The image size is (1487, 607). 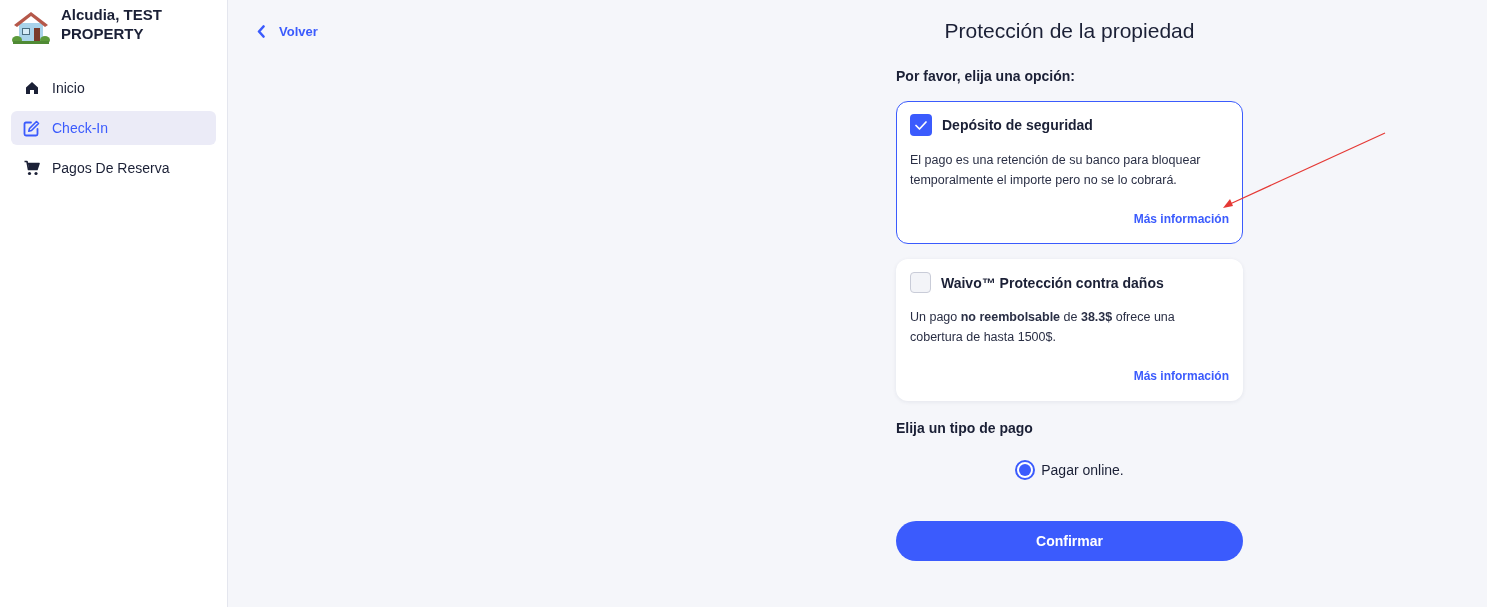 I want to click on radio-button, so click(x=1025, y=470).